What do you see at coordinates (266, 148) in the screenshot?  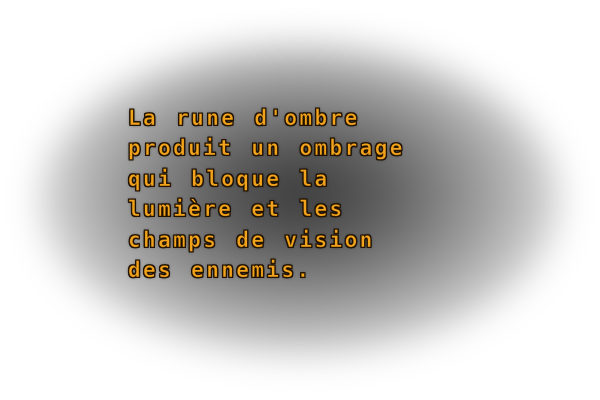 I see `tooltip-line-2: produit un ombrage` at bounding box center [266, 148].